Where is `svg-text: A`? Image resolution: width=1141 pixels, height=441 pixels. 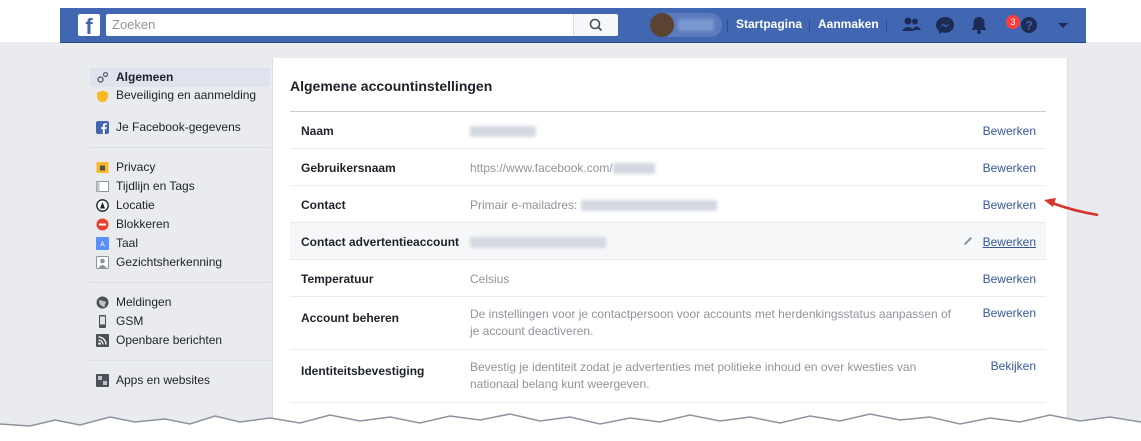 svg-text: A is located at coordinates (102, 245).